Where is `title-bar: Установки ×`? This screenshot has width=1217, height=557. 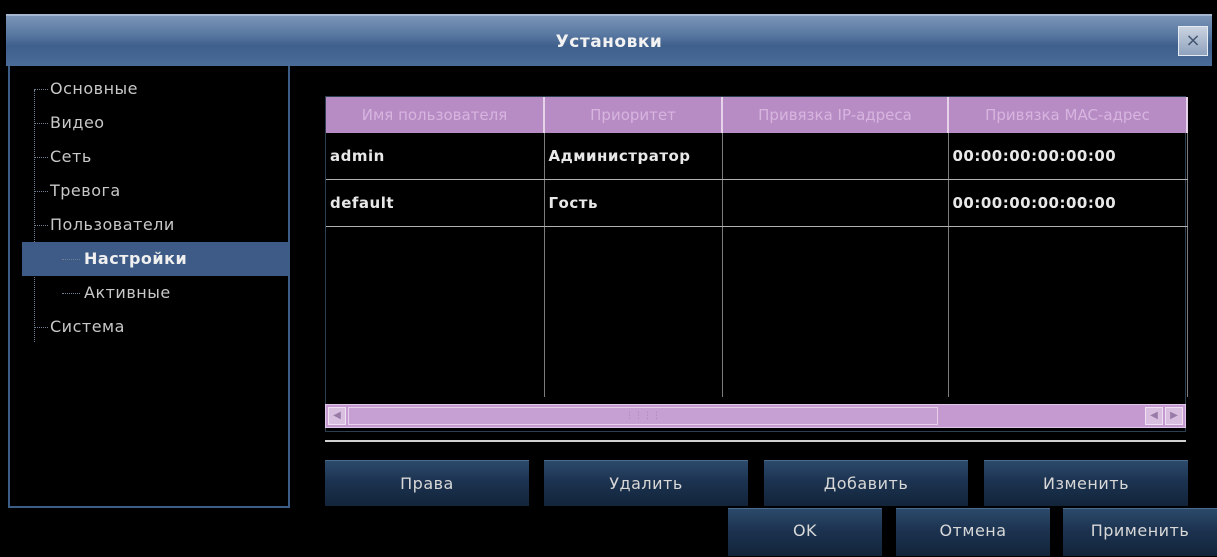
title-bar: Установки × is located at coordinates (609, 40).